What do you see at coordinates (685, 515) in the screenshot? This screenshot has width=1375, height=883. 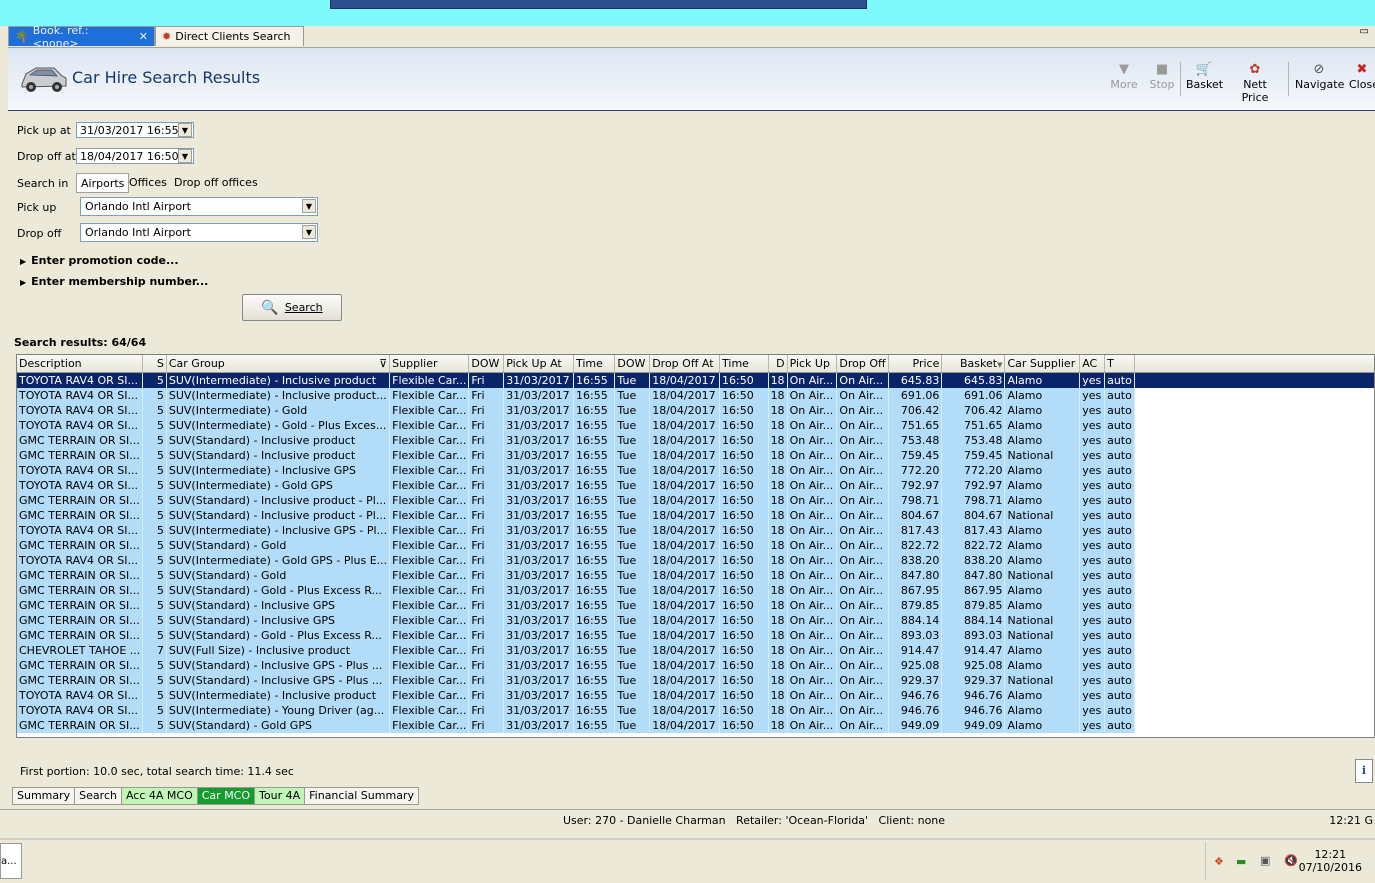 I see `table-cell: 18/04/2017` at bounding box center [685, 515].